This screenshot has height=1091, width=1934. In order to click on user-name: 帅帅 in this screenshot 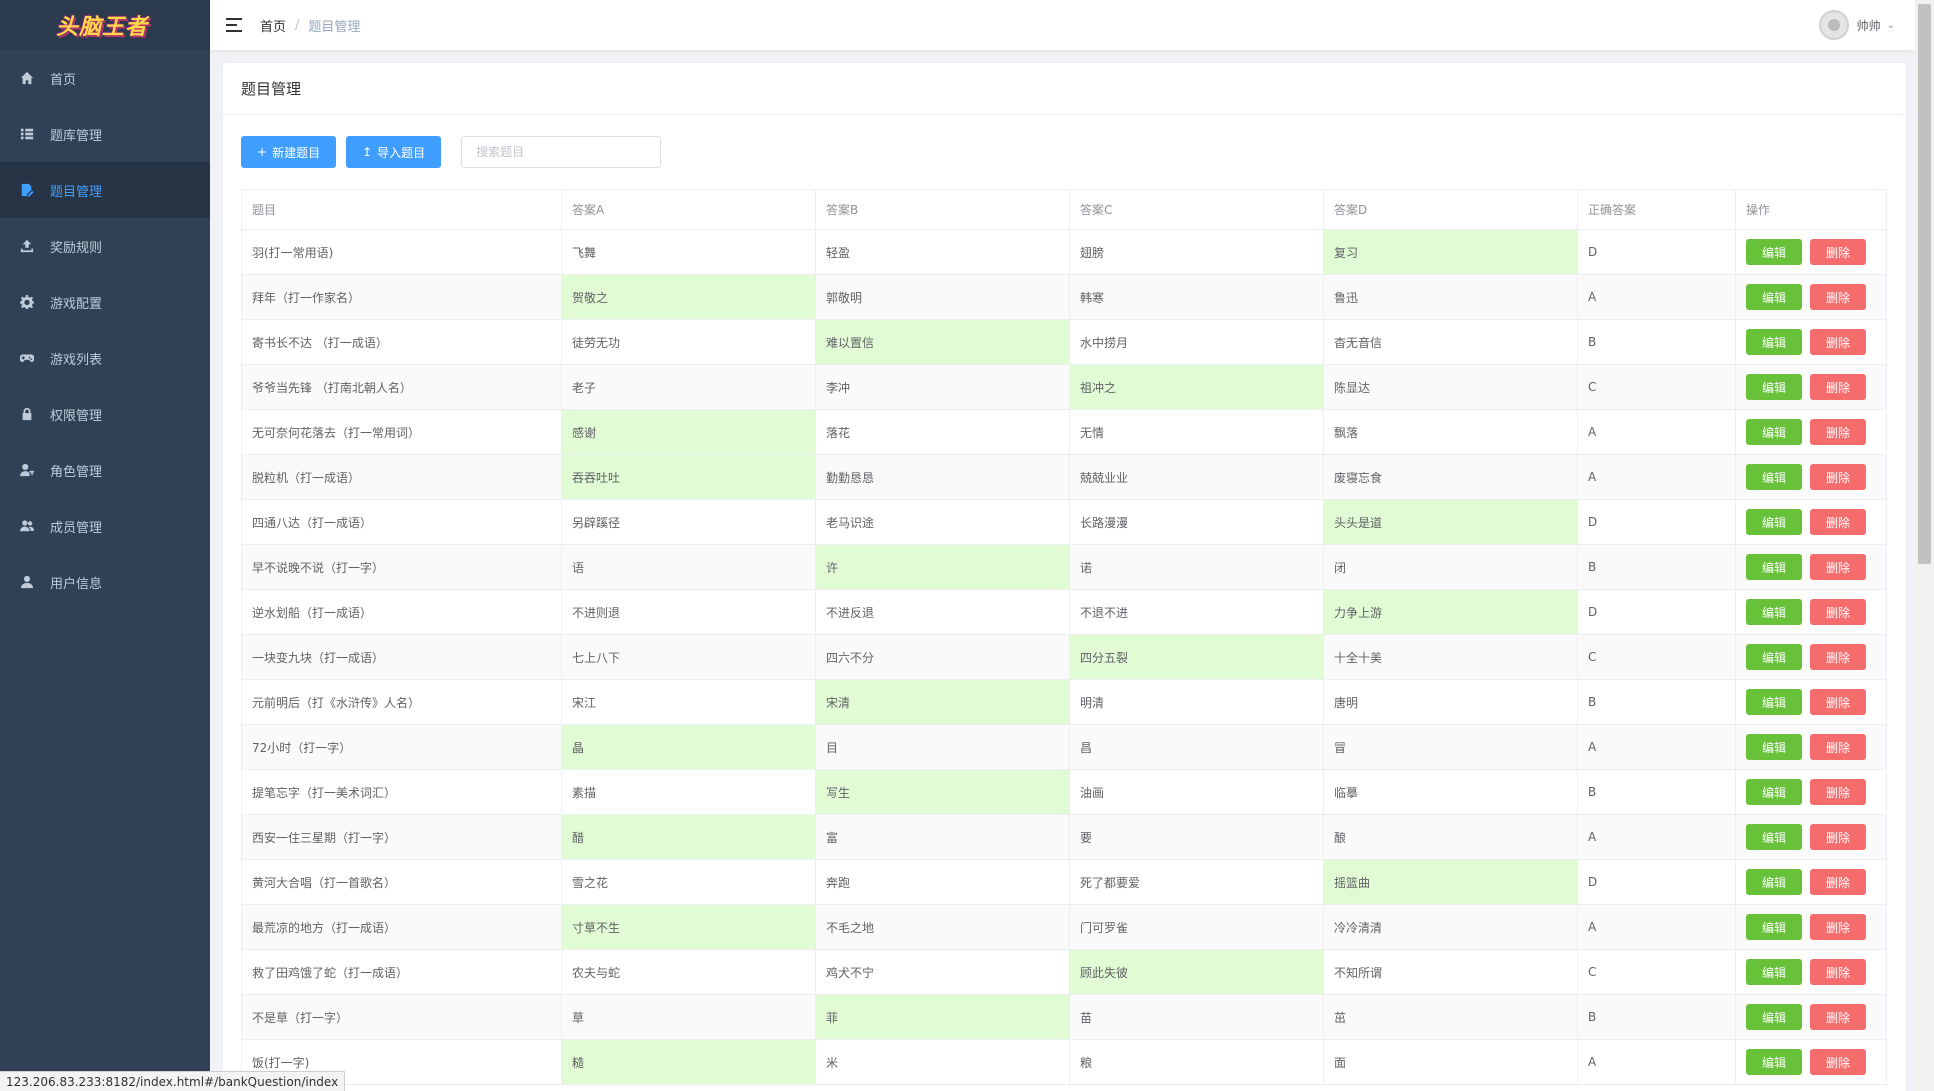, I will do `click(1869, 25)`.